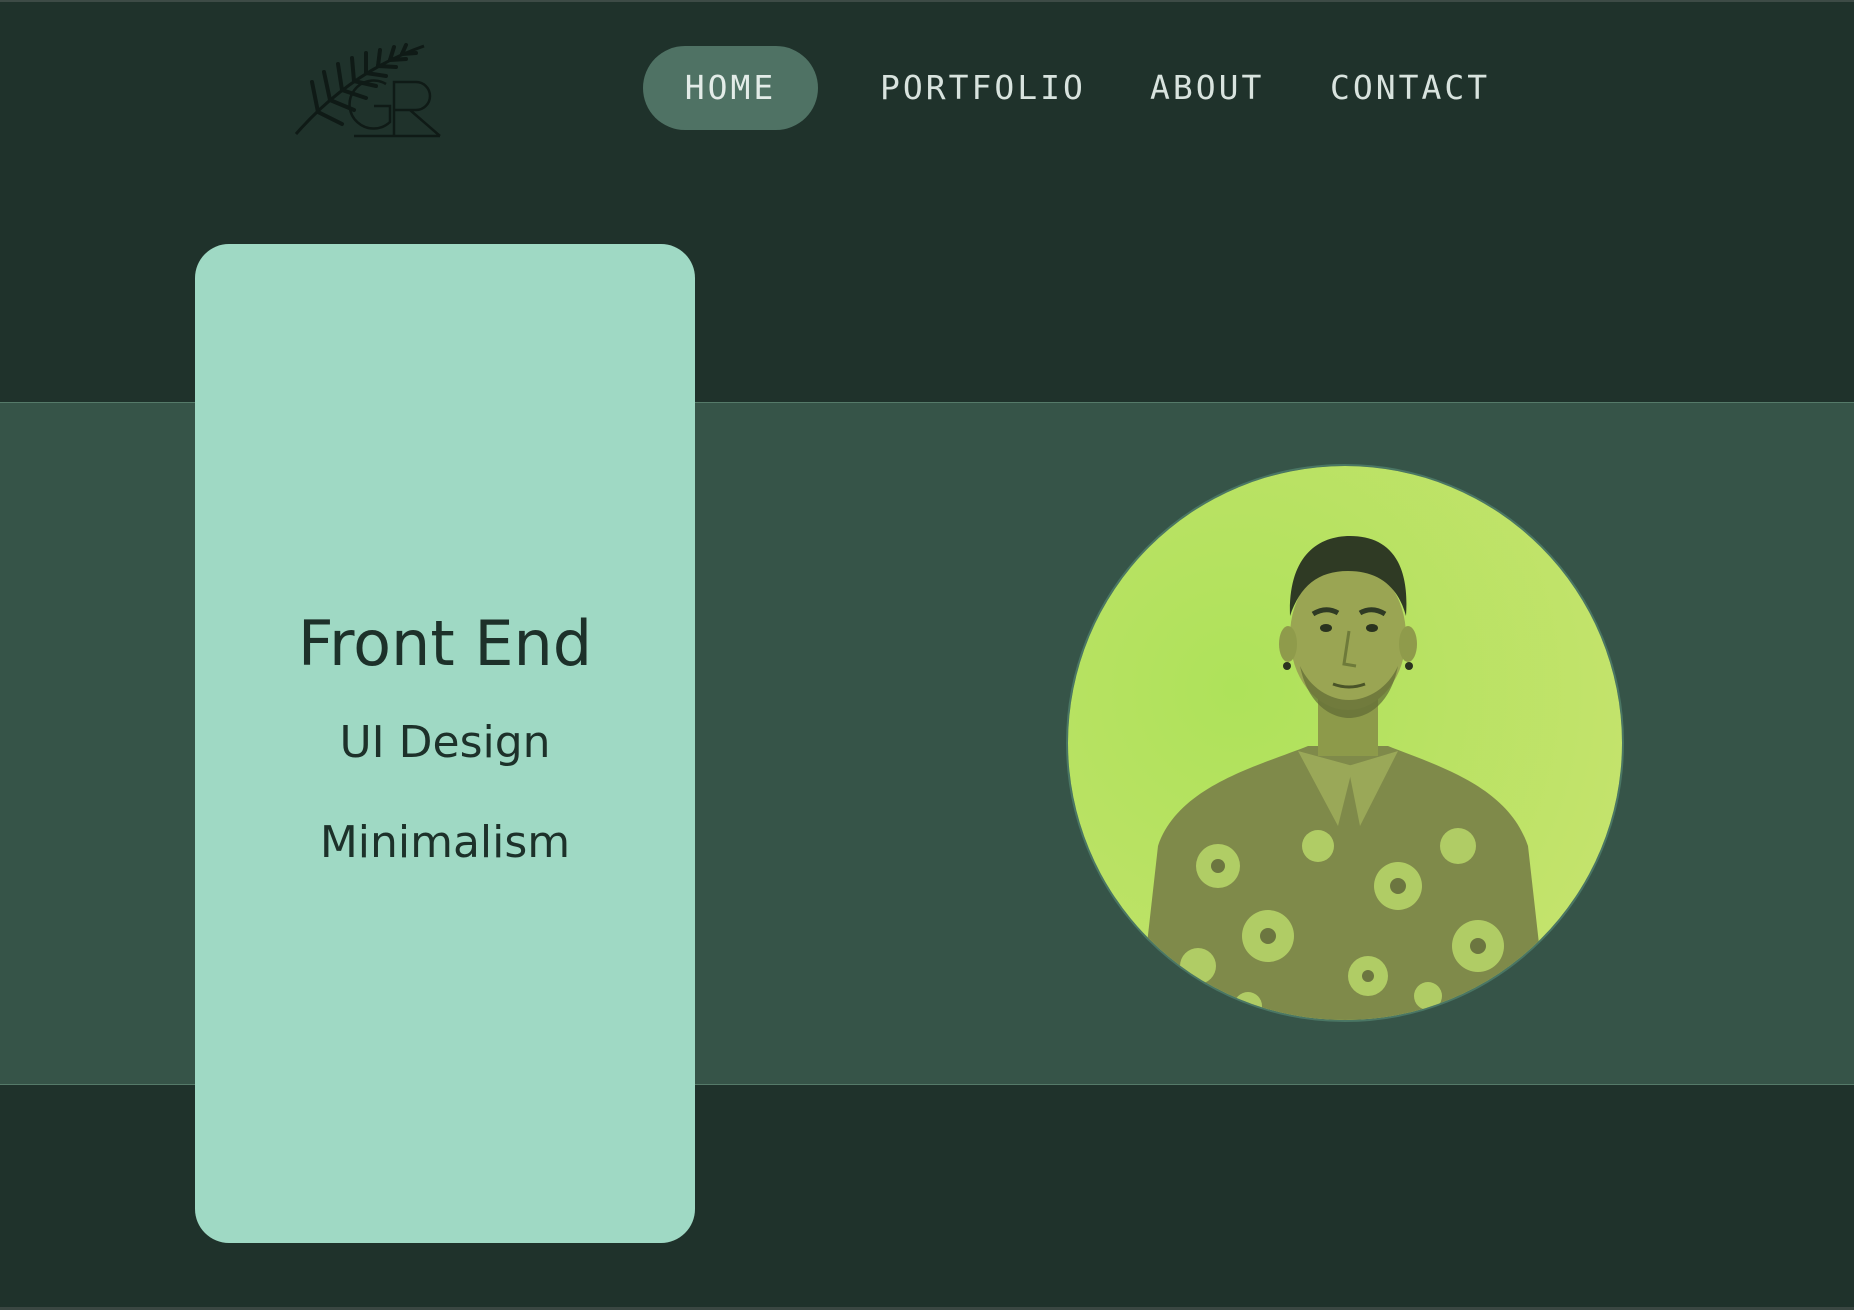 The width and height of the screenshot is (1854, 1310). What do you see at coordinates (1410, 88) in the screenshot?
I see `nav-contact: CONTACT` at bounding box center [1410, 88].